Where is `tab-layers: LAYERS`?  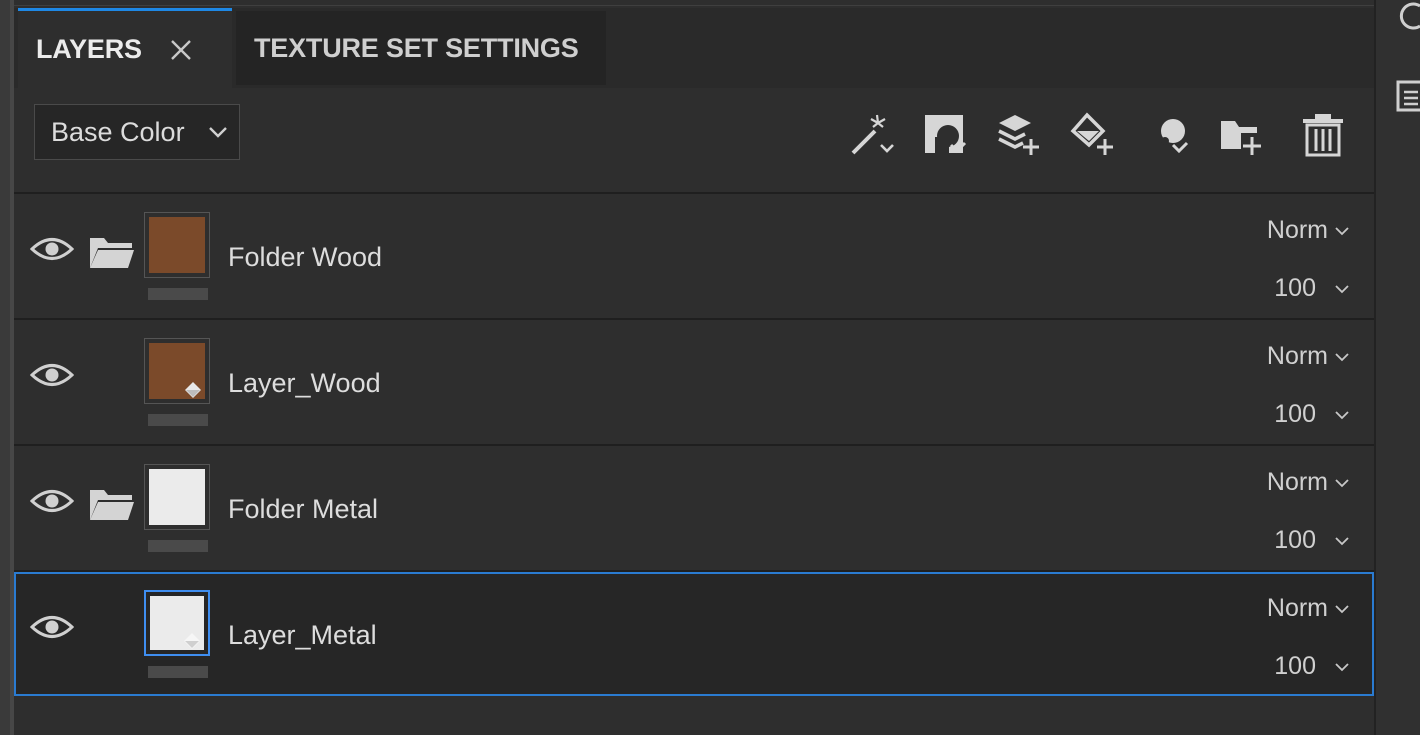
tab-layers: LAYERS is located at coordinates (125, 48).